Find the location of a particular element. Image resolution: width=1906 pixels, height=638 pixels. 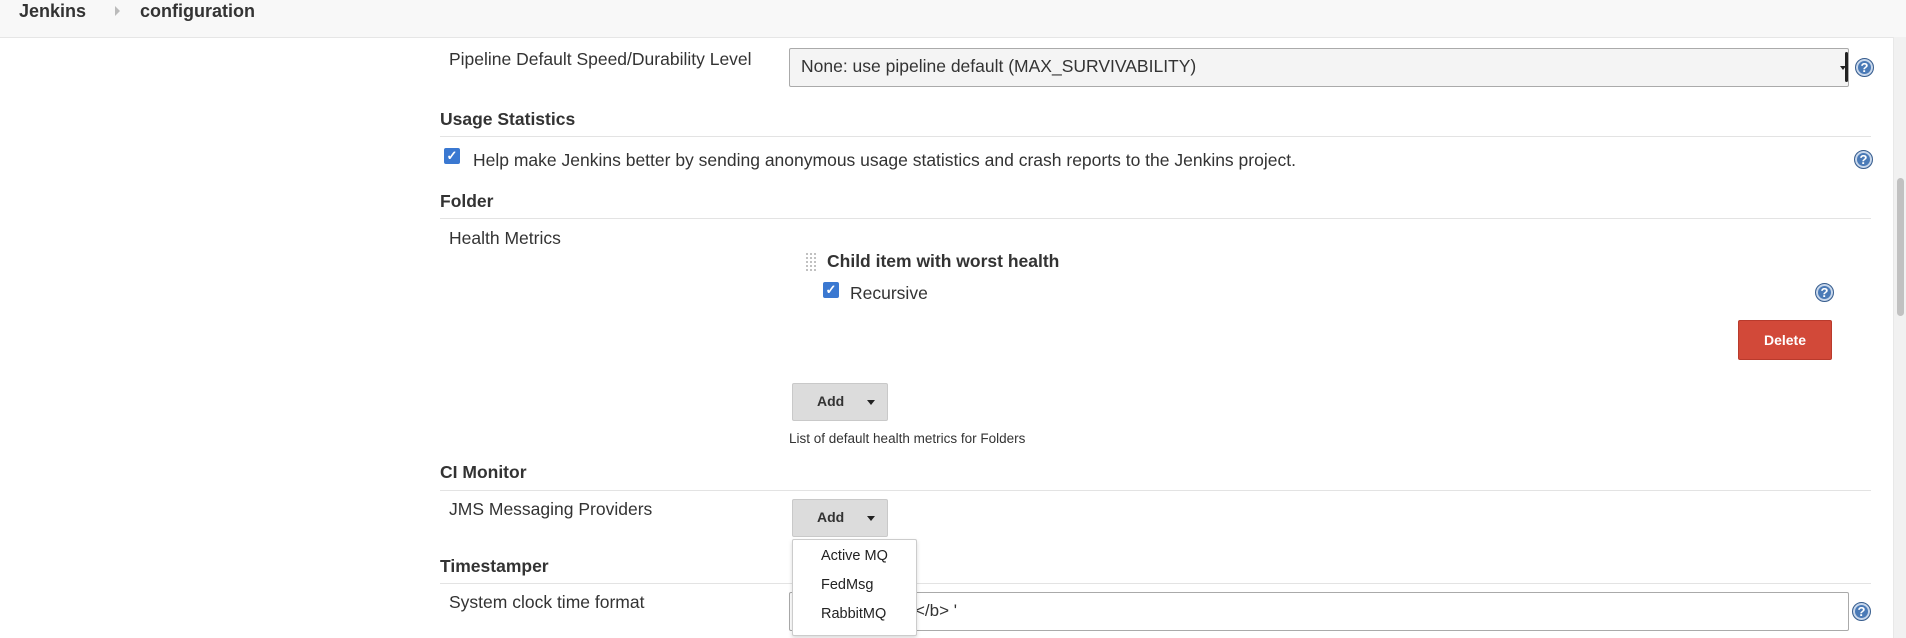

vertical-scrollbar is located at coordinates (1899, 337).